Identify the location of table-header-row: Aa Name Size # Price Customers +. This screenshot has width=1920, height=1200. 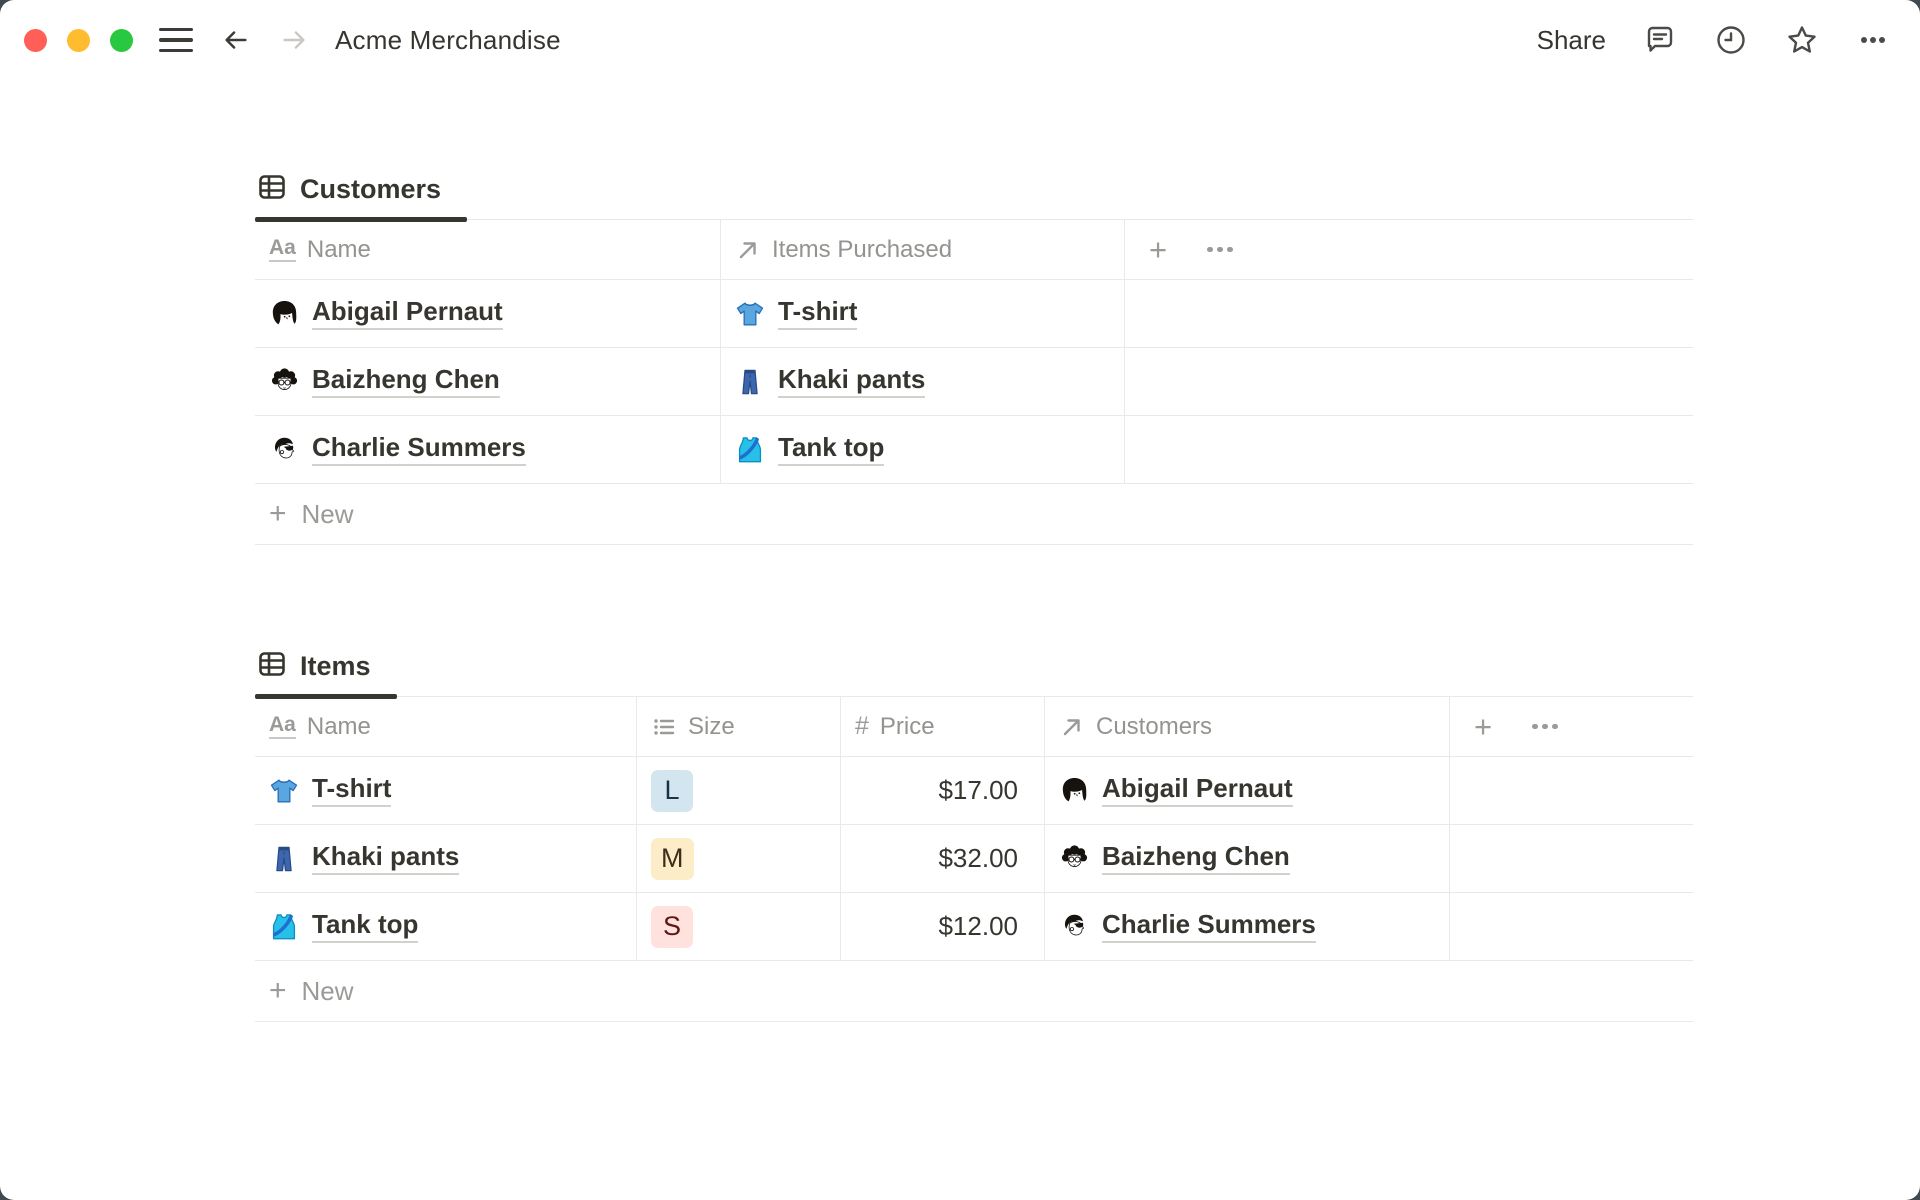
(974, 727).